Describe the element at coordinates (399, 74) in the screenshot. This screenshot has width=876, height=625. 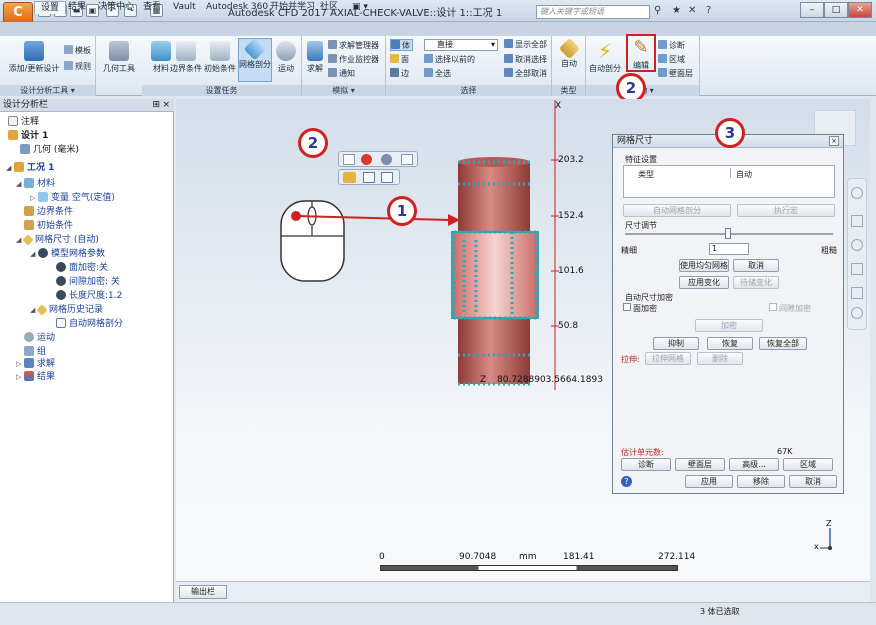
I see `select-edge-button: 边` at that location.